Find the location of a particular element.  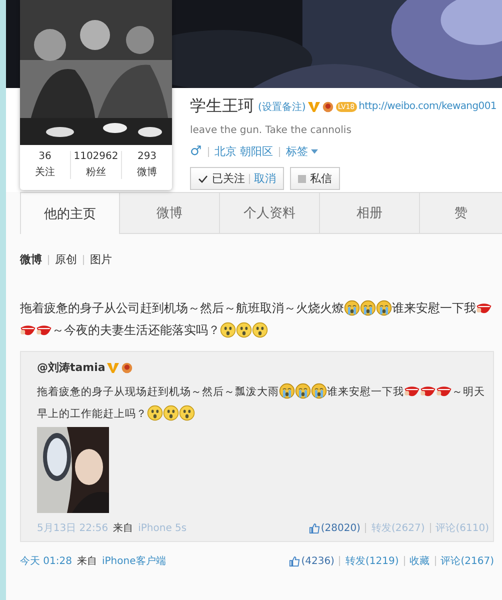

post-text: 拖着疲惫的身子从公司赶到机场～然后～航班取消～火烧火燎 is located at coordinates (182, 308).